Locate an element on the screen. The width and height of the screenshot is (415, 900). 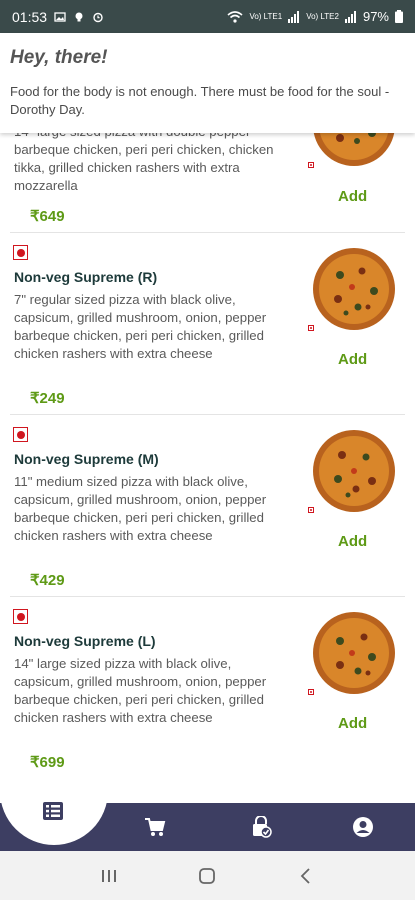
back-icon is located at coordinates (306, 876).